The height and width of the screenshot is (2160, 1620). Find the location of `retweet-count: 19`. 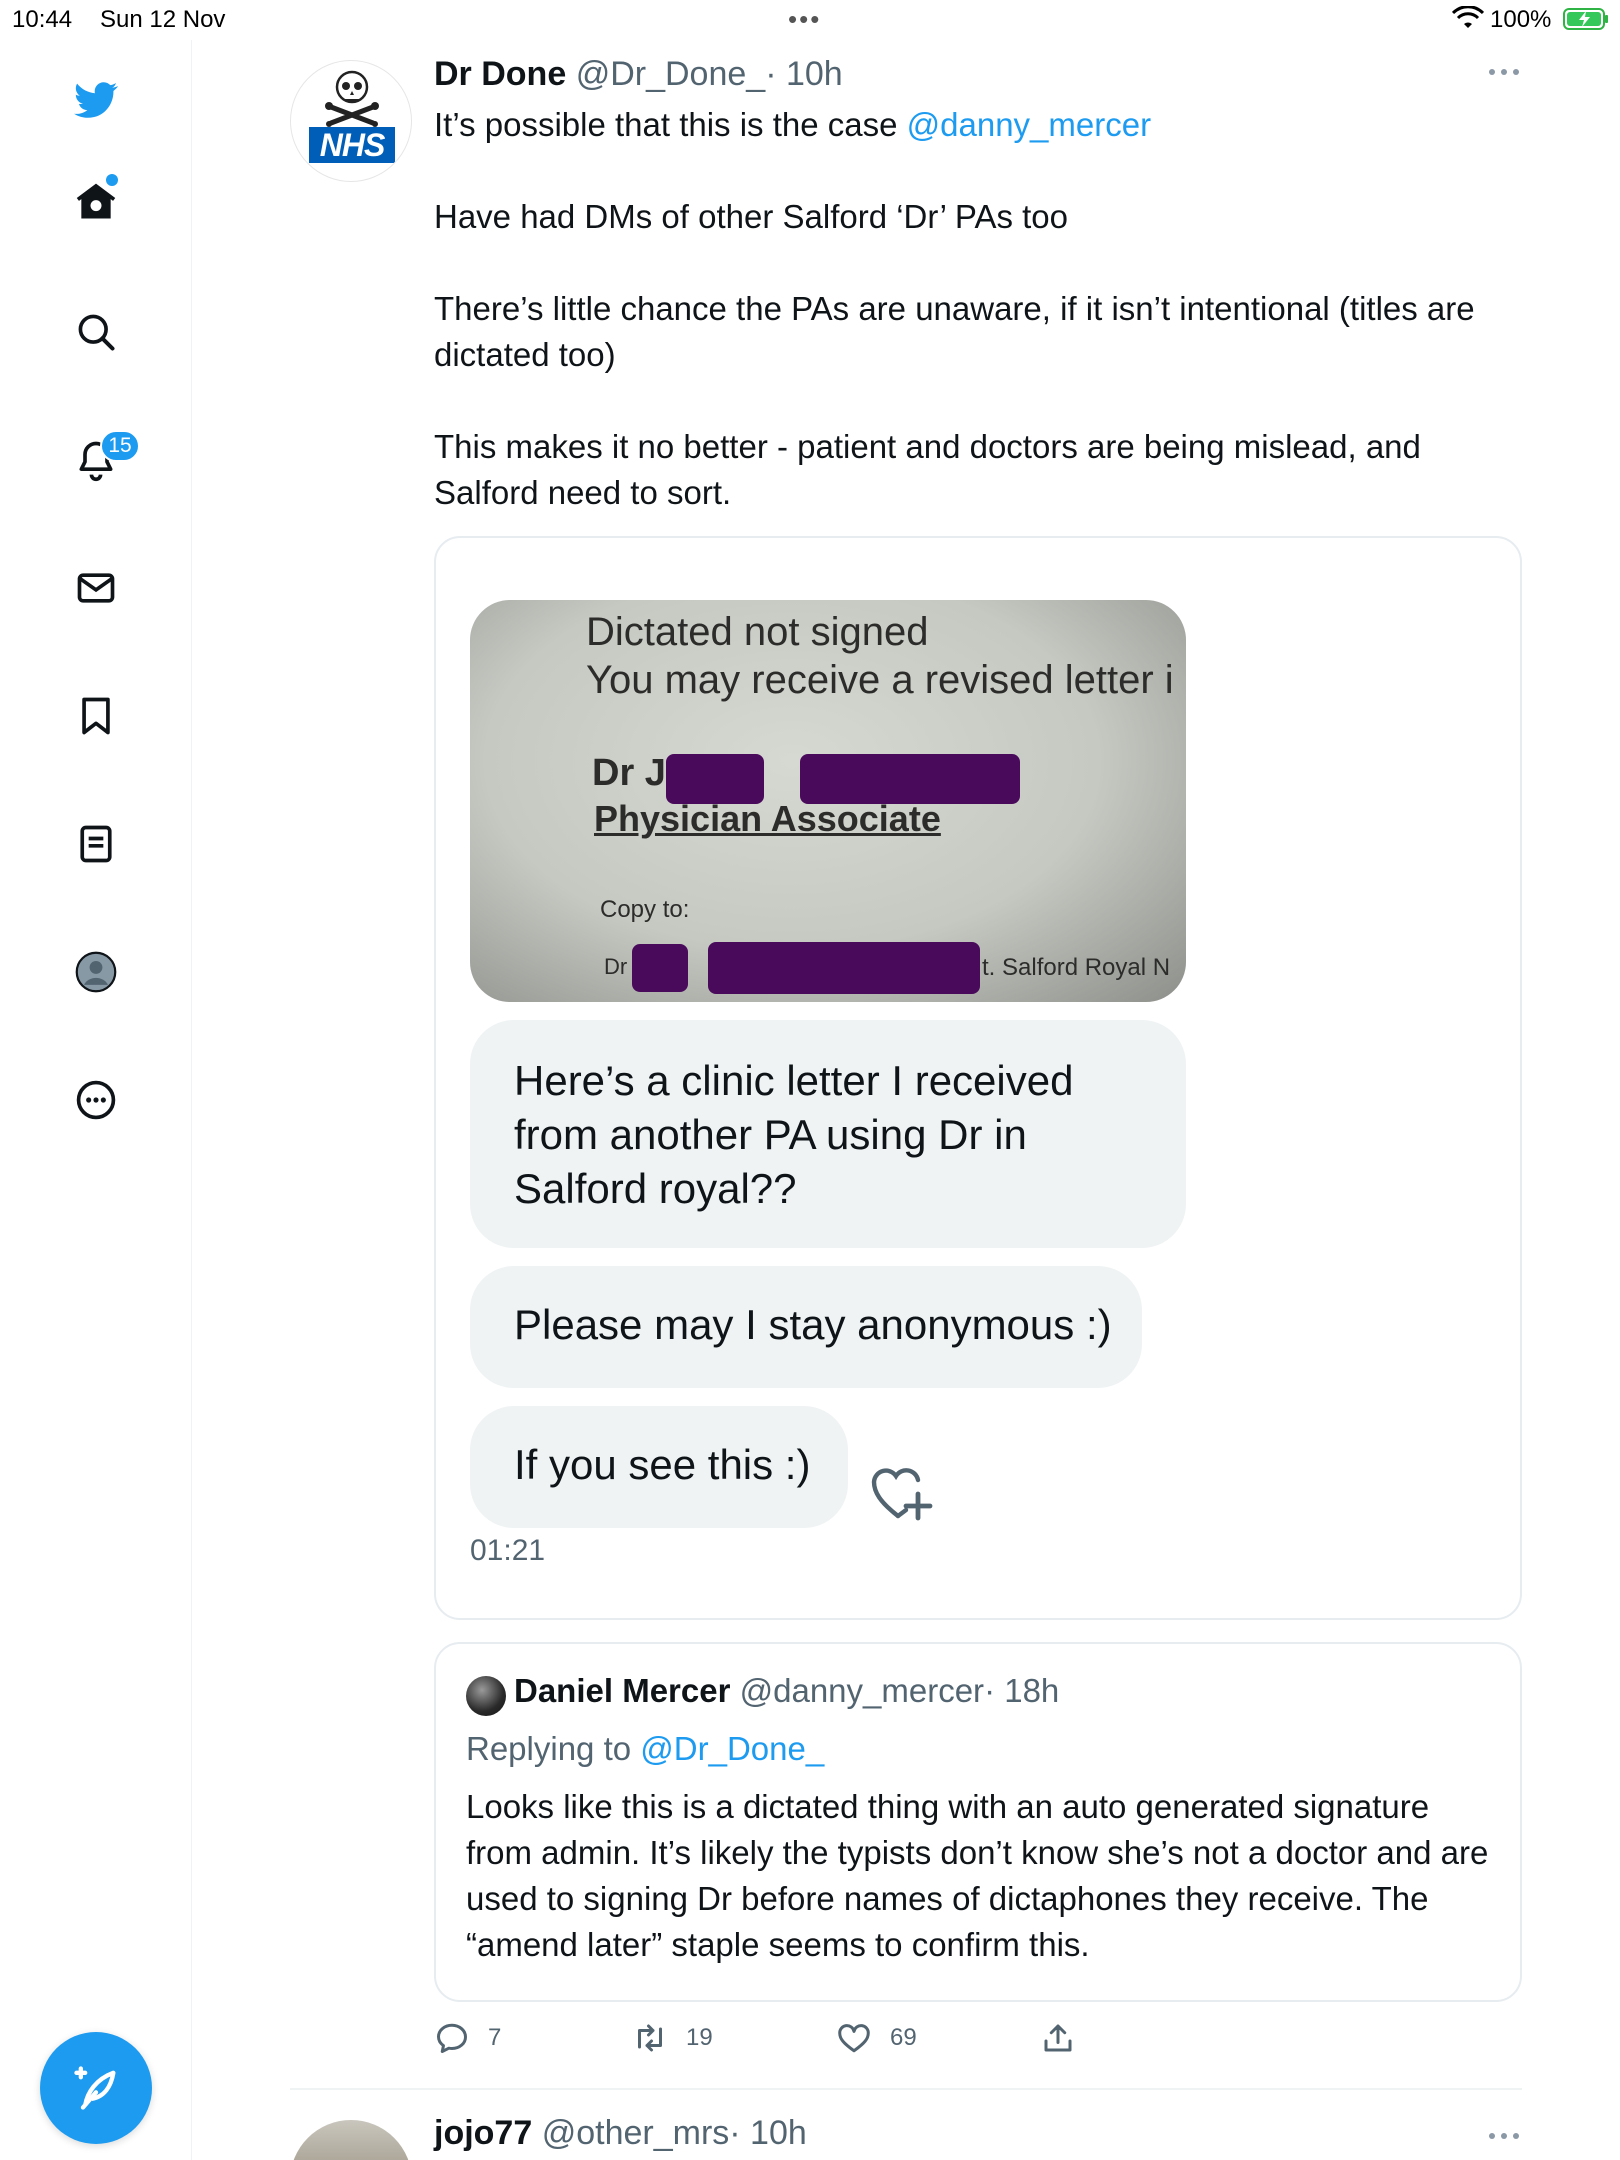

retweet-count: 19 is located at coordinates (699, 2037).